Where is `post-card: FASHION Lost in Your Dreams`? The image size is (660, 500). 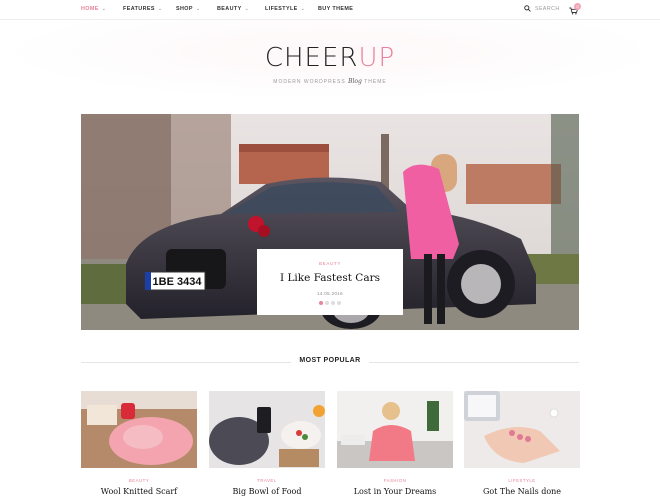
post-card: FASHION Lost in Your Dreams is located at coordinates (395, 443).